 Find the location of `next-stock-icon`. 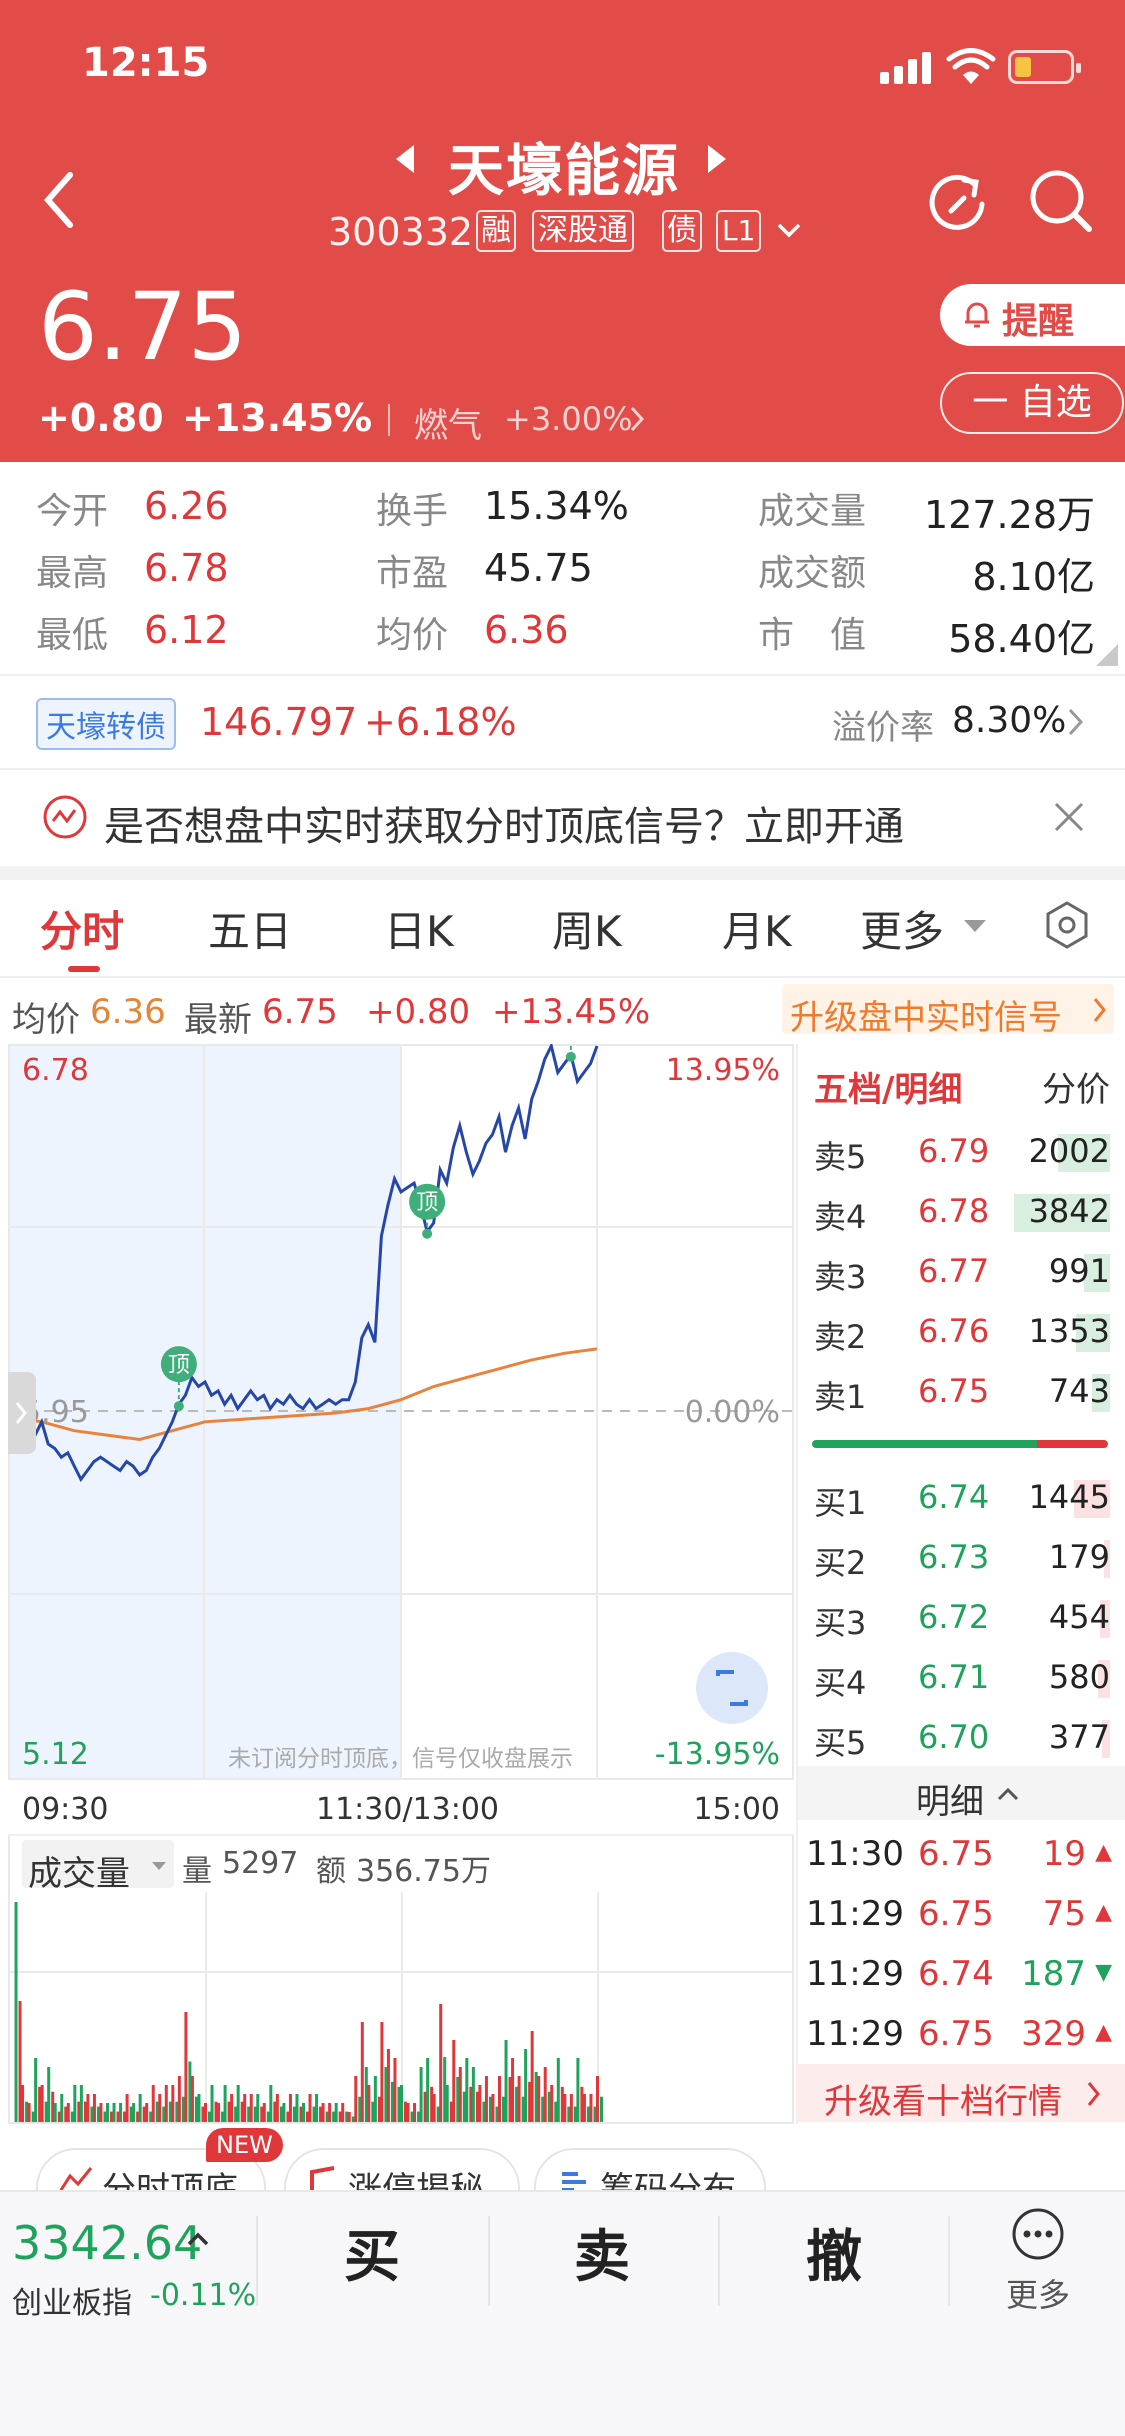

next-stock-icon is located at coordinates (717, 159).